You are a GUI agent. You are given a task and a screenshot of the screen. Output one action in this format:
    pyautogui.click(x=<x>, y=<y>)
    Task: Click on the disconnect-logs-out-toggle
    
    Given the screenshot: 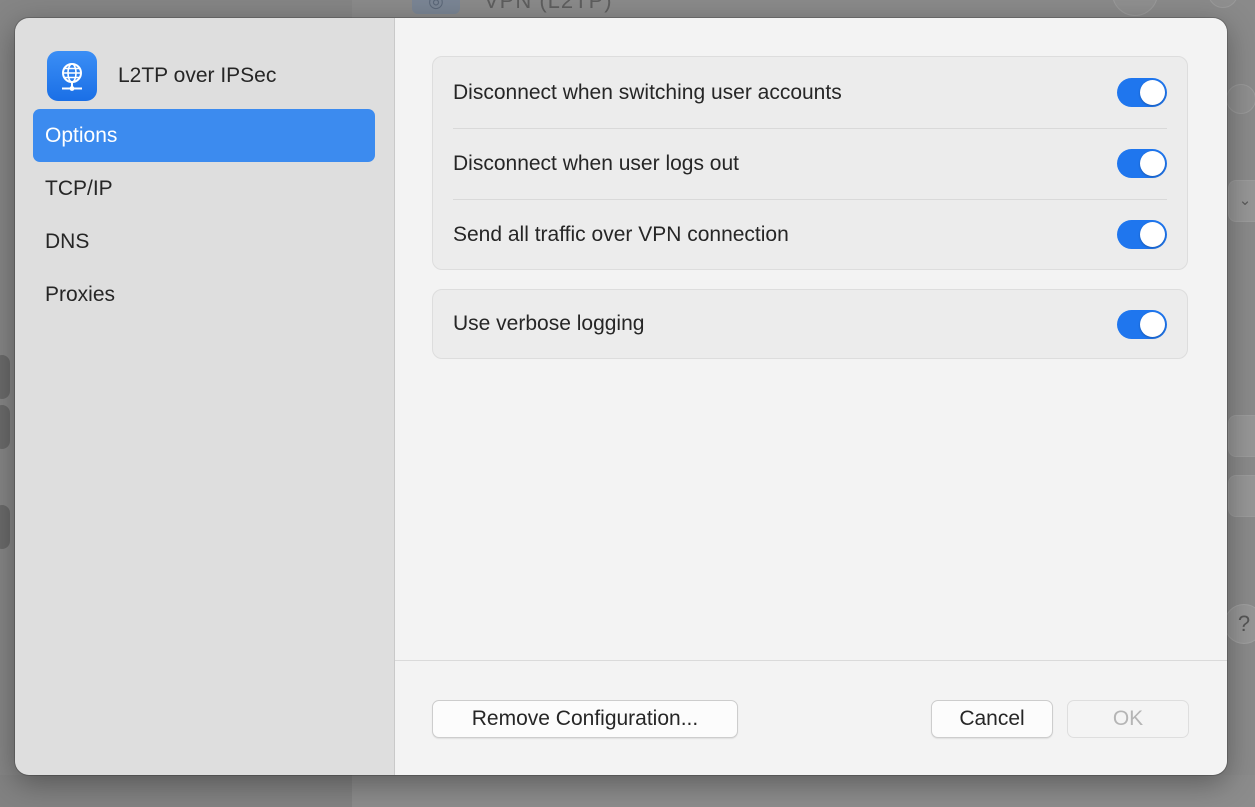 What is the action you would take?
    pyautogui.click(x=1142, y=163)
    